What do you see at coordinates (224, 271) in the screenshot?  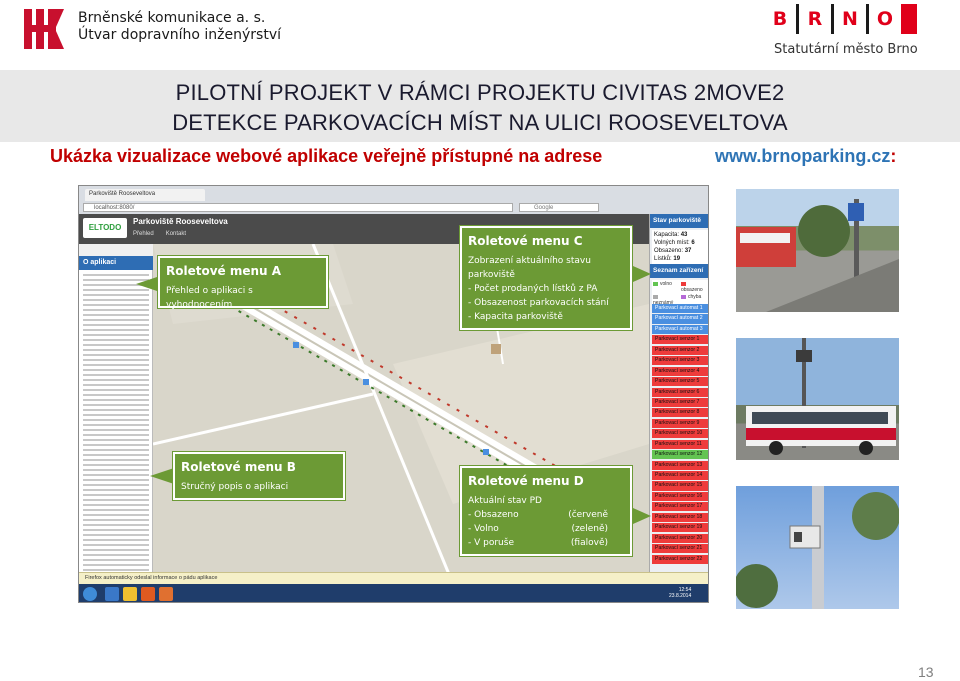 I see `callout-a-title: Roletové menu A` at bounding box center [224, 271].